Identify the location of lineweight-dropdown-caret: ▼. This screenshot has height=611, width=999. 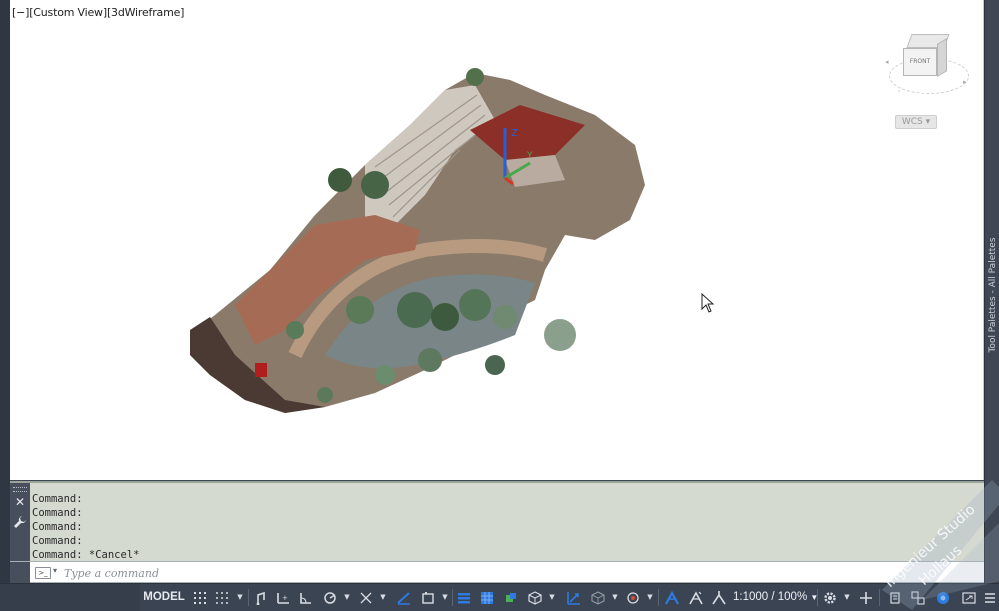
(445, 597).